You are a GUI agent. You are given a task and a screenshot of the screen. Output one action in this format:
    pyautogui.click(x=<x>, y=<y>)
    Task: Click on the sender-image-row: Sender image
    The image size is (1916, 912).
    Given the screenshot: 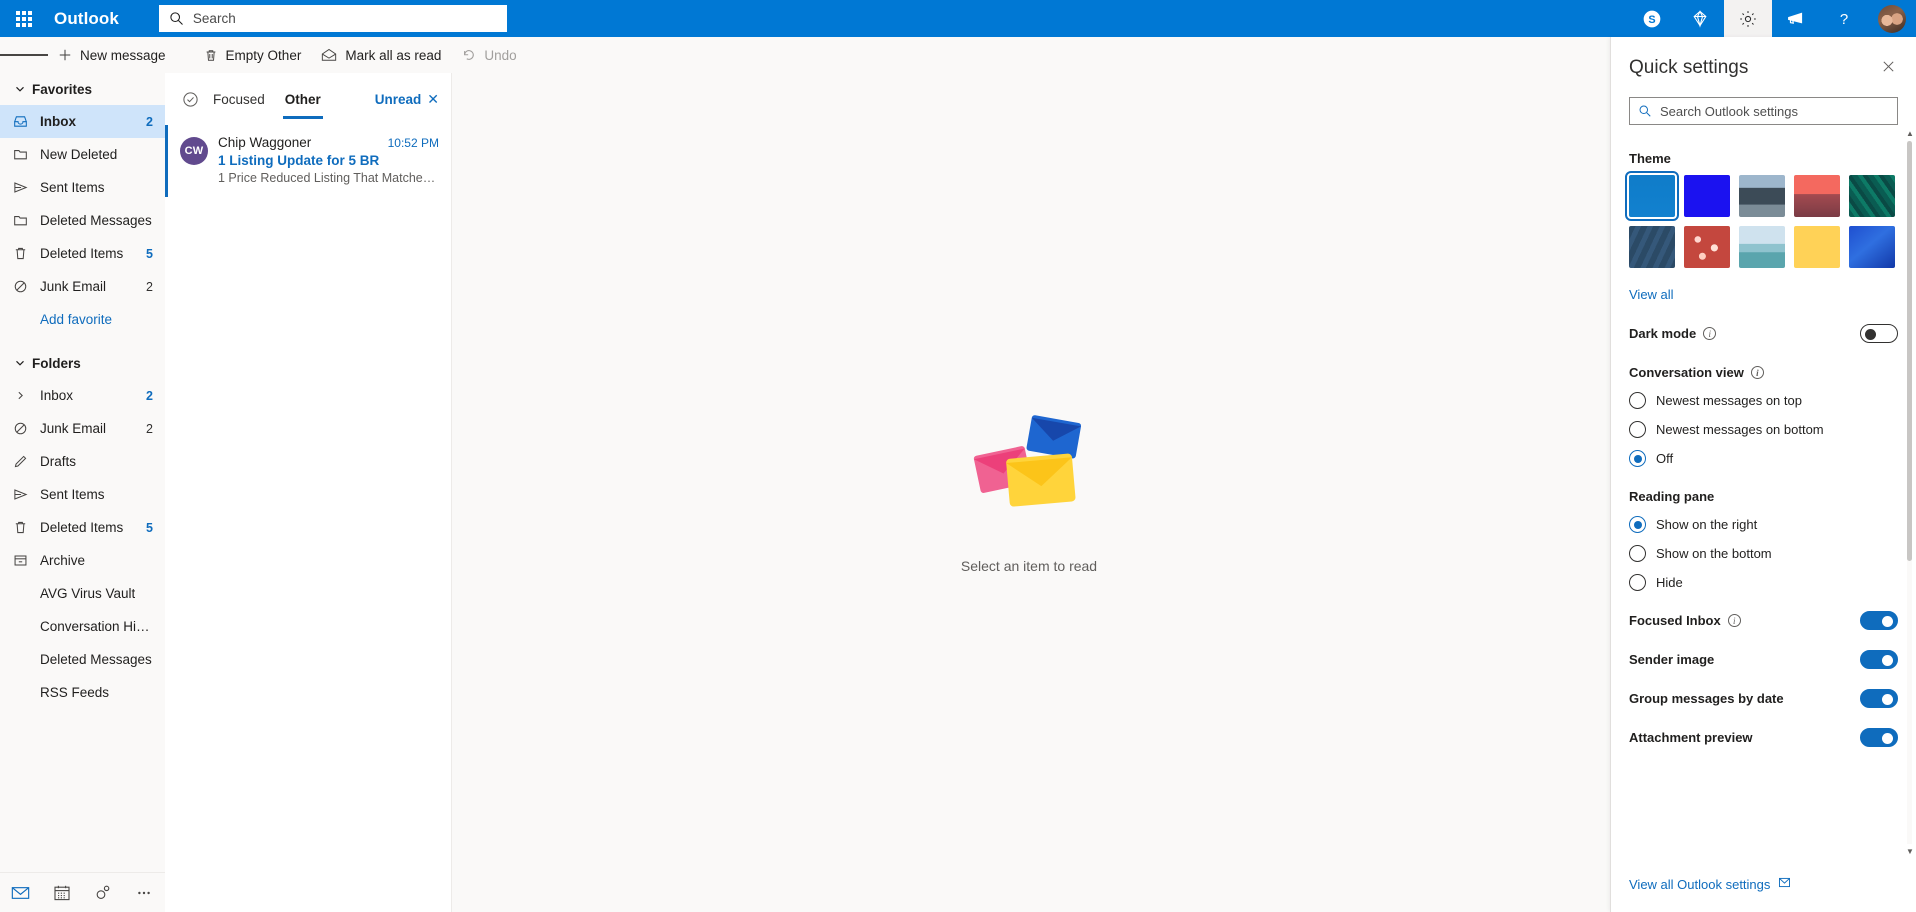 What is the action you would take?
    pyautogui.click(x=1763, y=659)
    